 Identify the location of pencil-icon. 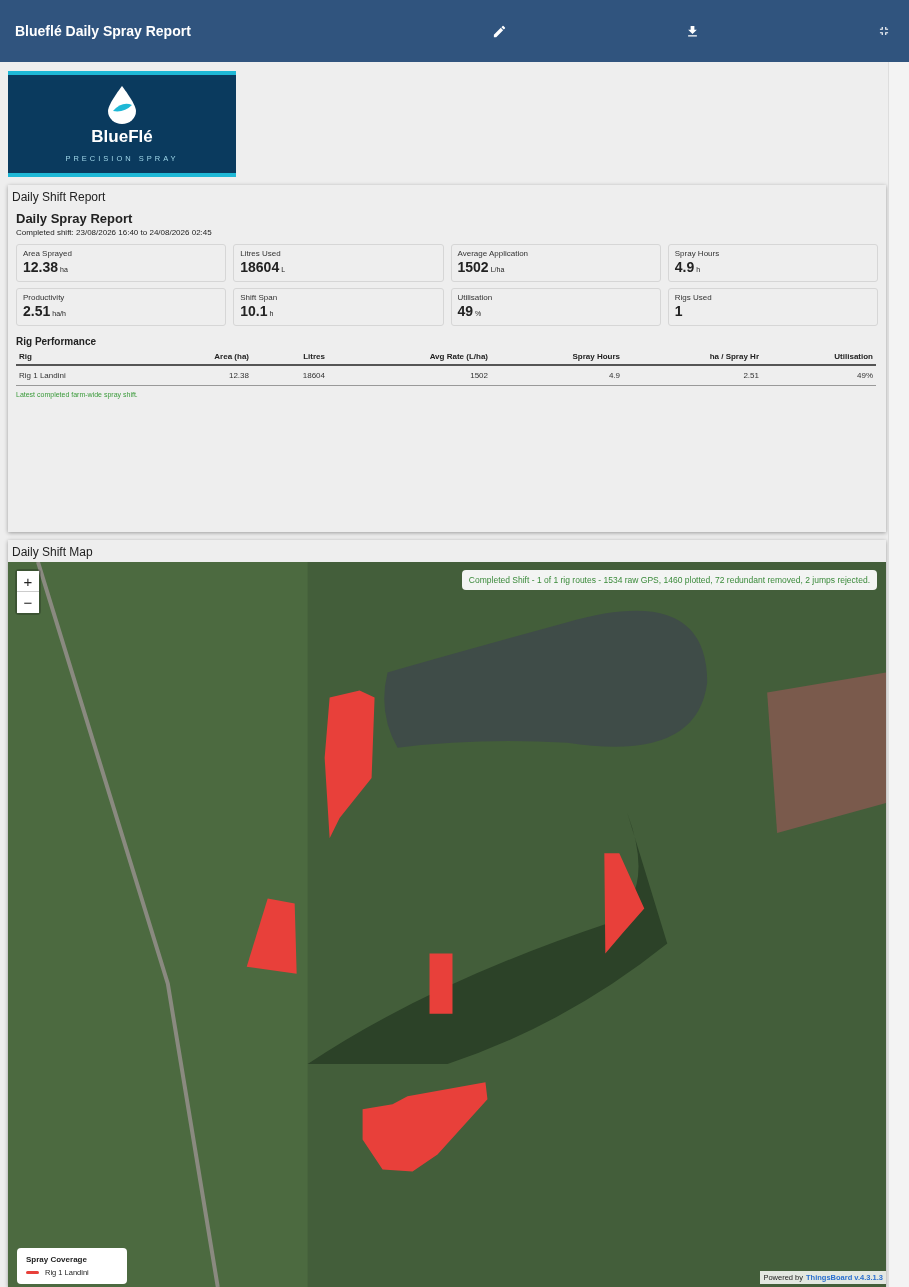
(499, 31).